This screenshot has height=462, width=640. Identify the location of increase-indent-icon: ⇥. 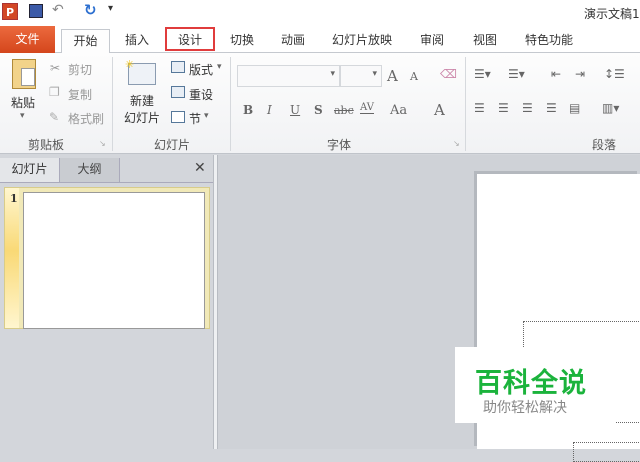
(580, 74).